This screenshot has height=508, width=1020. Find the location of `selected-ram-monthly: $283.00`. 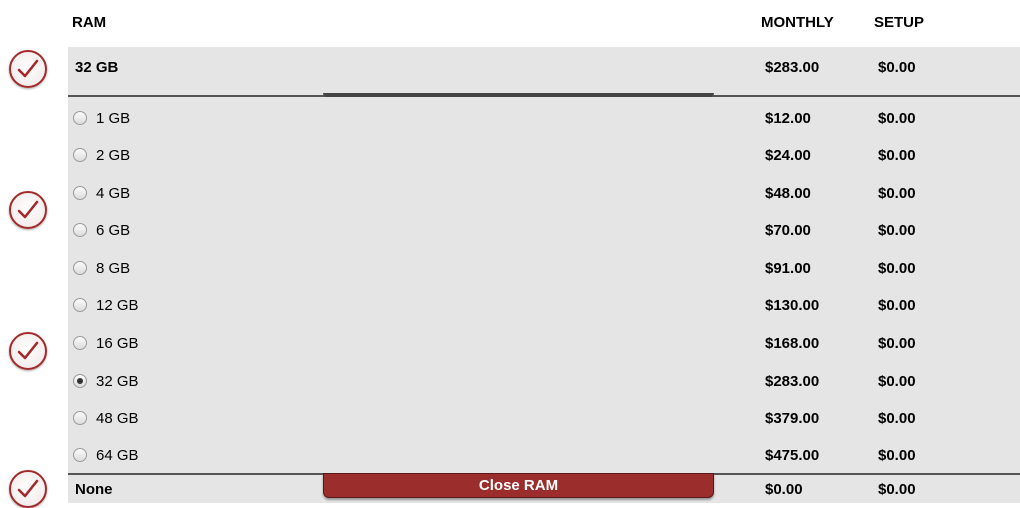

selected-ram-monthly: $283.00 is located at coordinates (792, 67).